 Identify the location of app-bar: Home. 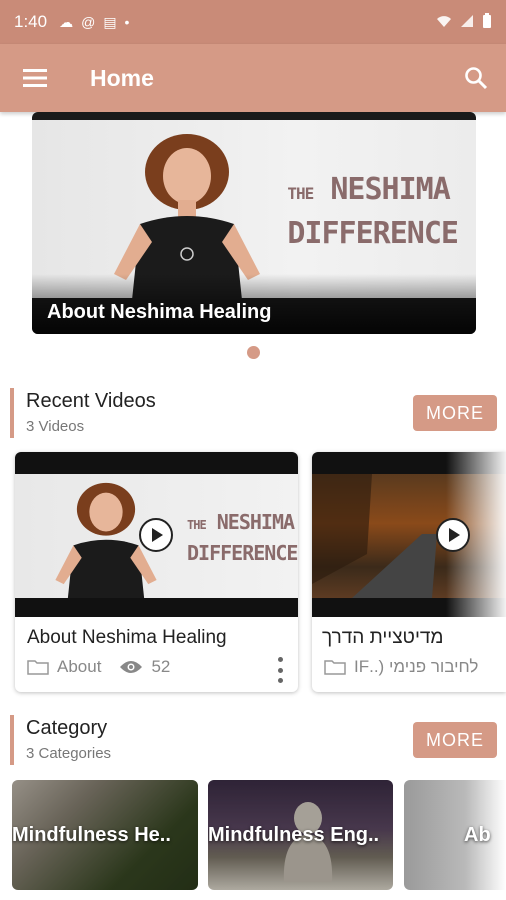
(253, 78).